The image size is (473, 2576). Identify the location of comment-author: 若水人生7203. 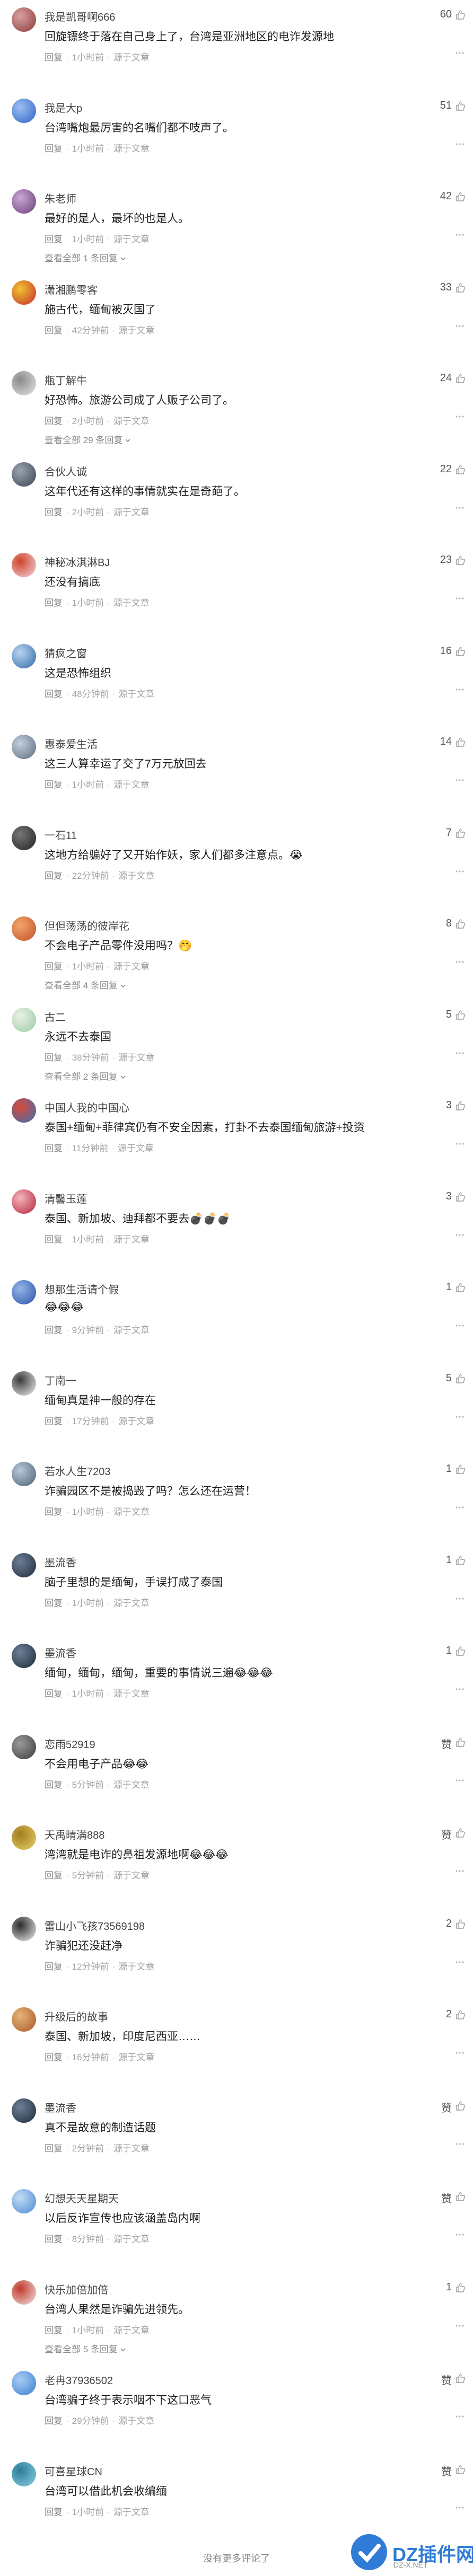
(78, 1470).